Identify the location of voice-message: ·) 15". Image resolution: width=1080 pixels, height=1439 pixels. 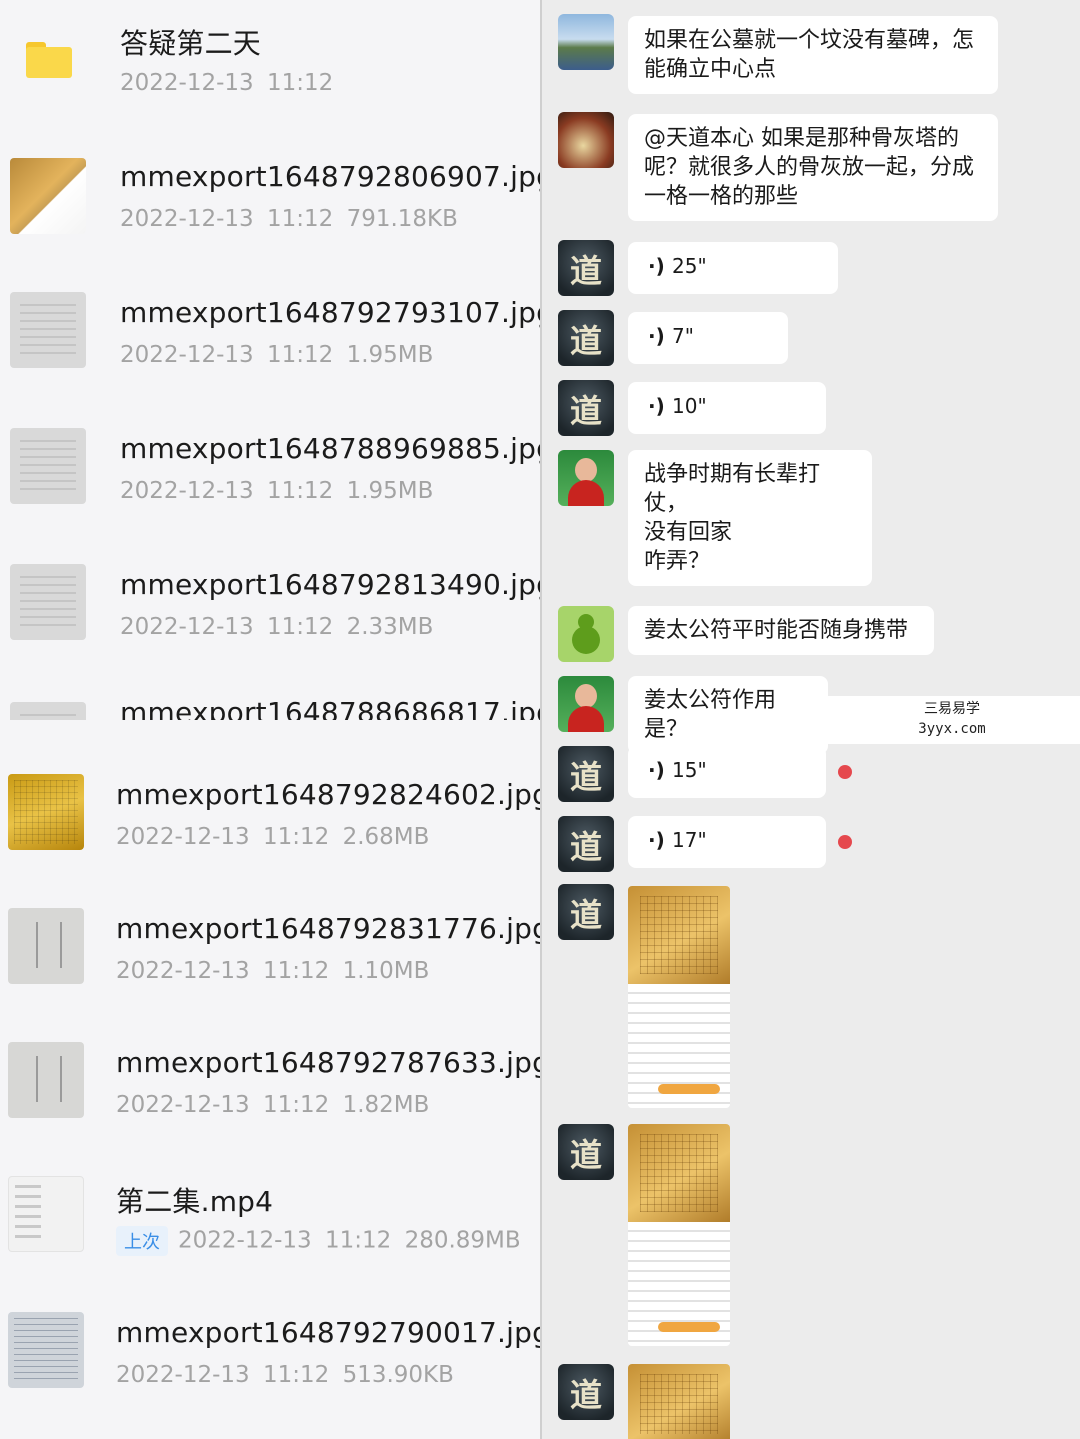
(727, 772).